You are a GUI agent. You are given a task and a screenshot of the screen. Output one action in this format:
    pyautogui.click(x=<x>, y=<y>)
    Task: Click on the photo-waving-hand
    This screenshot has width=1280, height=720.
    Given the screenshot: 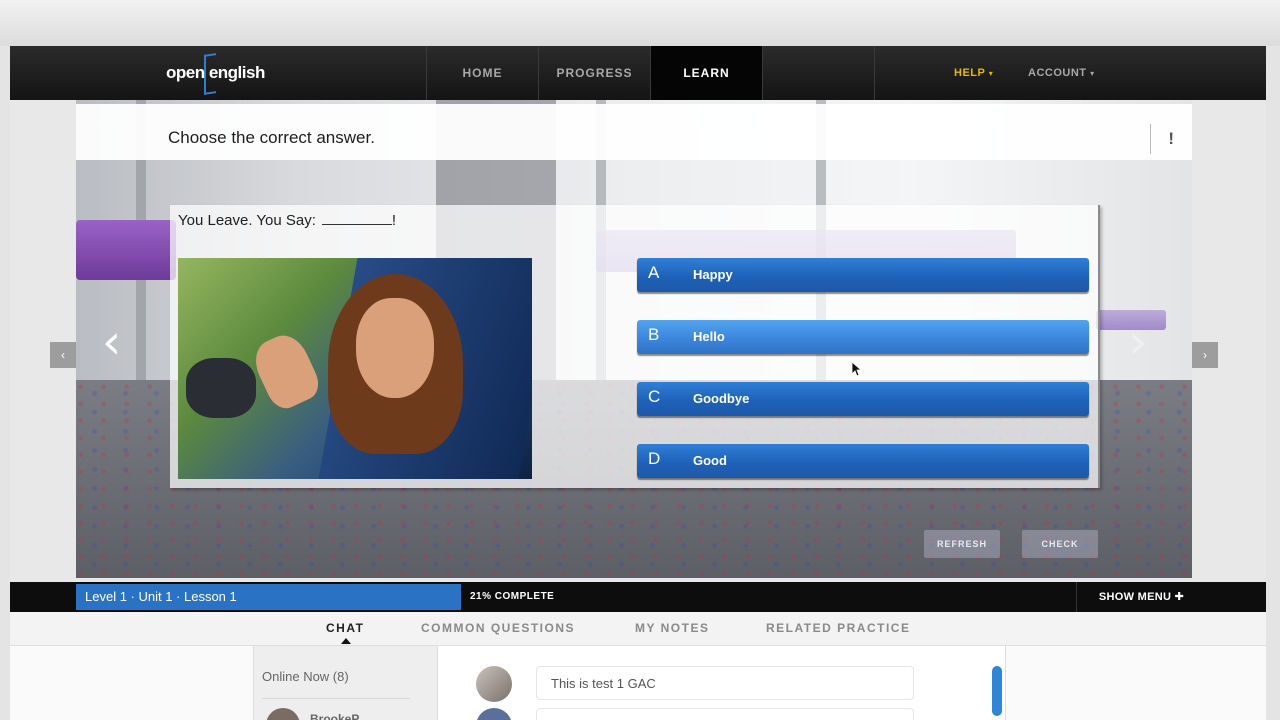 What is the action you would take?
    pyautogui.click(x=286, y=371)
    